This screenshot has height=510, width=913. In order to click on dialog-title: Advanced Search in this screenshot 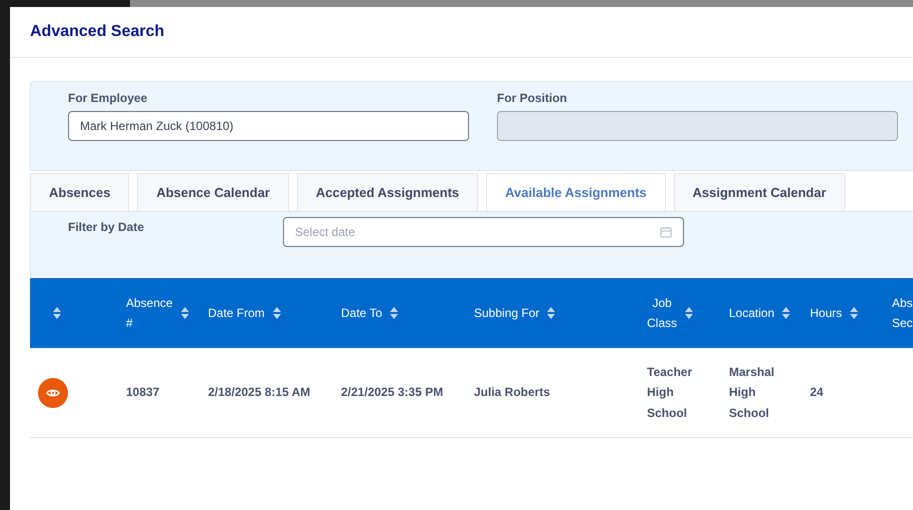, I will do `click(97, 32)`.